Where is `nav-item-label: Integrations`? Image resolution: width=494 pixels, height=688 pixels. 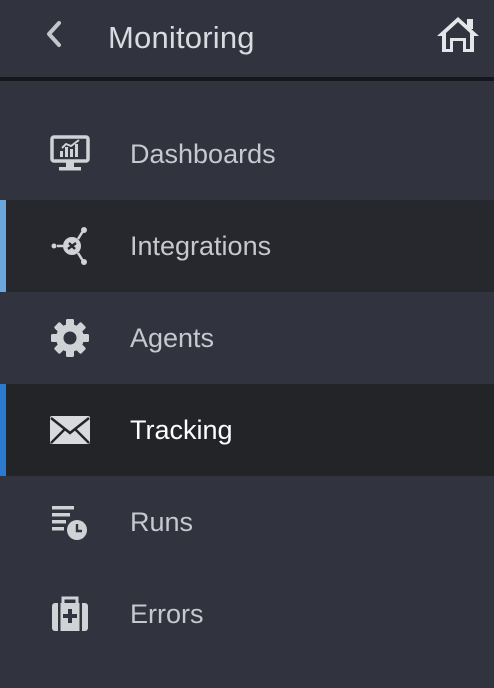 nav-item-label: Integrations is located at coordinates (201, 246).